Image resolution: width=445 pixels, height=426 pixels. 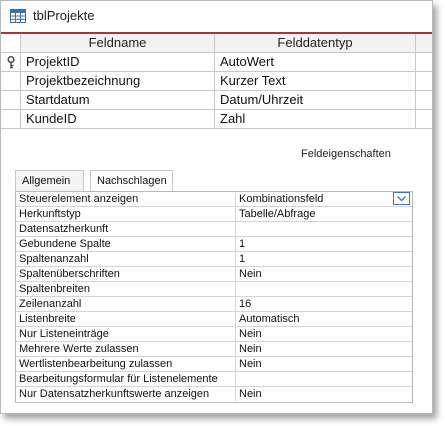 I want to click on property-value: Automatisch, so click(x=324, y=319).